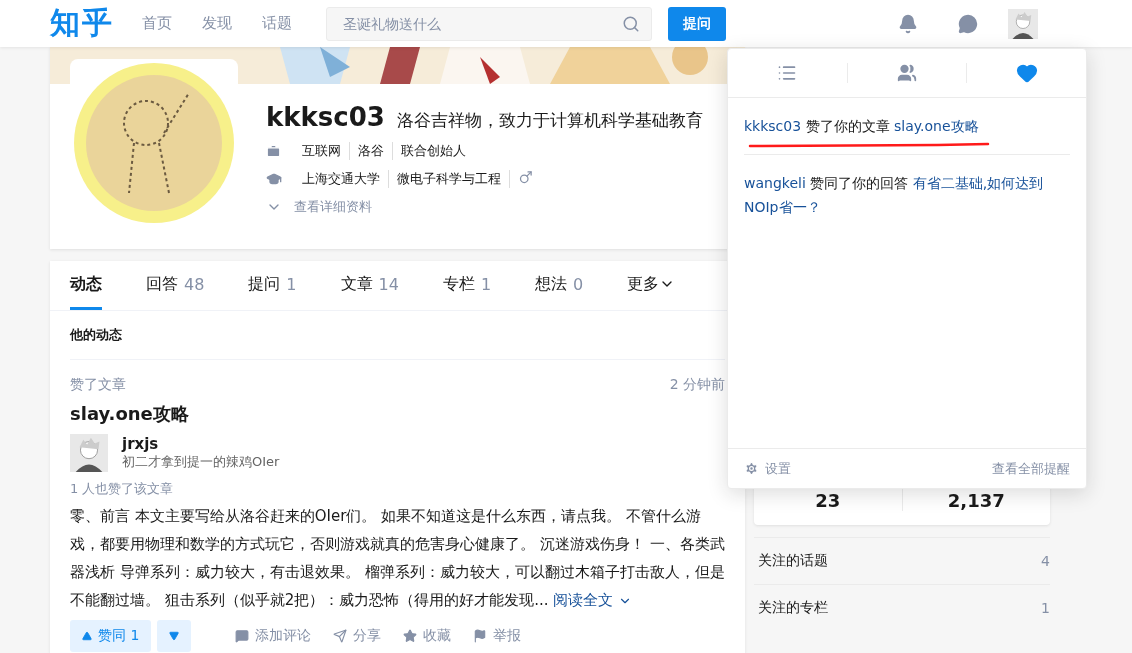  Describe the element at coordinates (370, 151) in the screenshot. I see `work-info: 洛谷` at that location.